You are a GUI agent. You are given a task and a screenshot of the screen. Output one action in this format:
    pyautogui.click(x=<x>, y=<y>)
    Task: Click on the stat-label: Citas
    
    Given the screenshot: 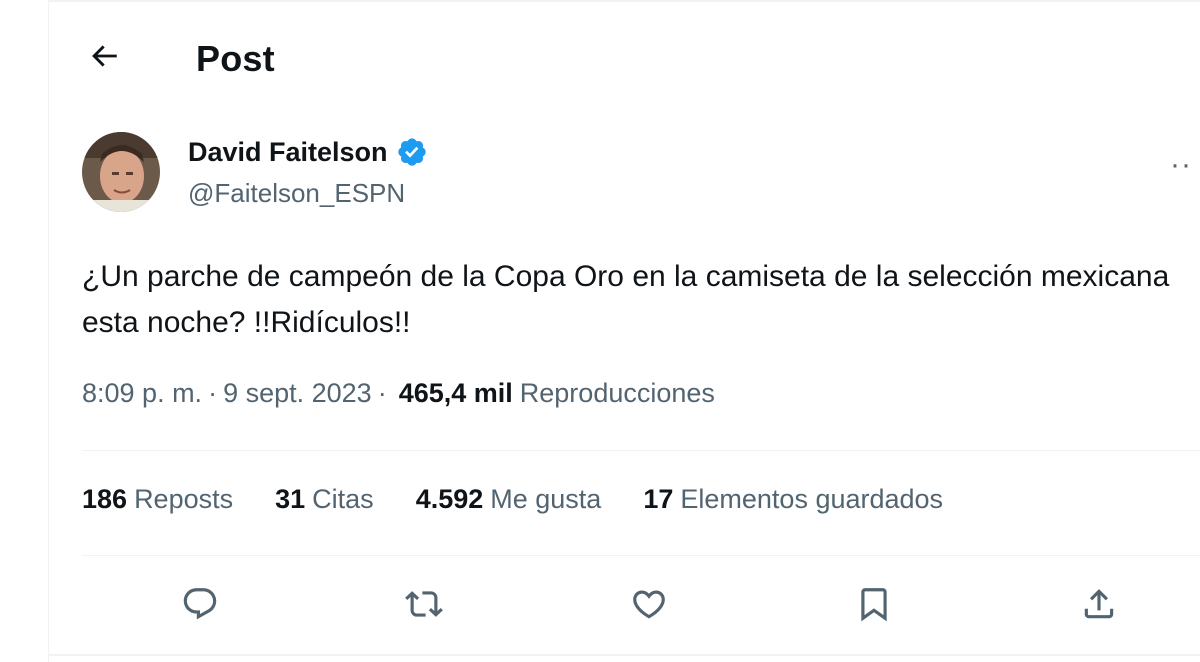 What is the action you would take?
    pyautogui.click(x=343, y=499)
    